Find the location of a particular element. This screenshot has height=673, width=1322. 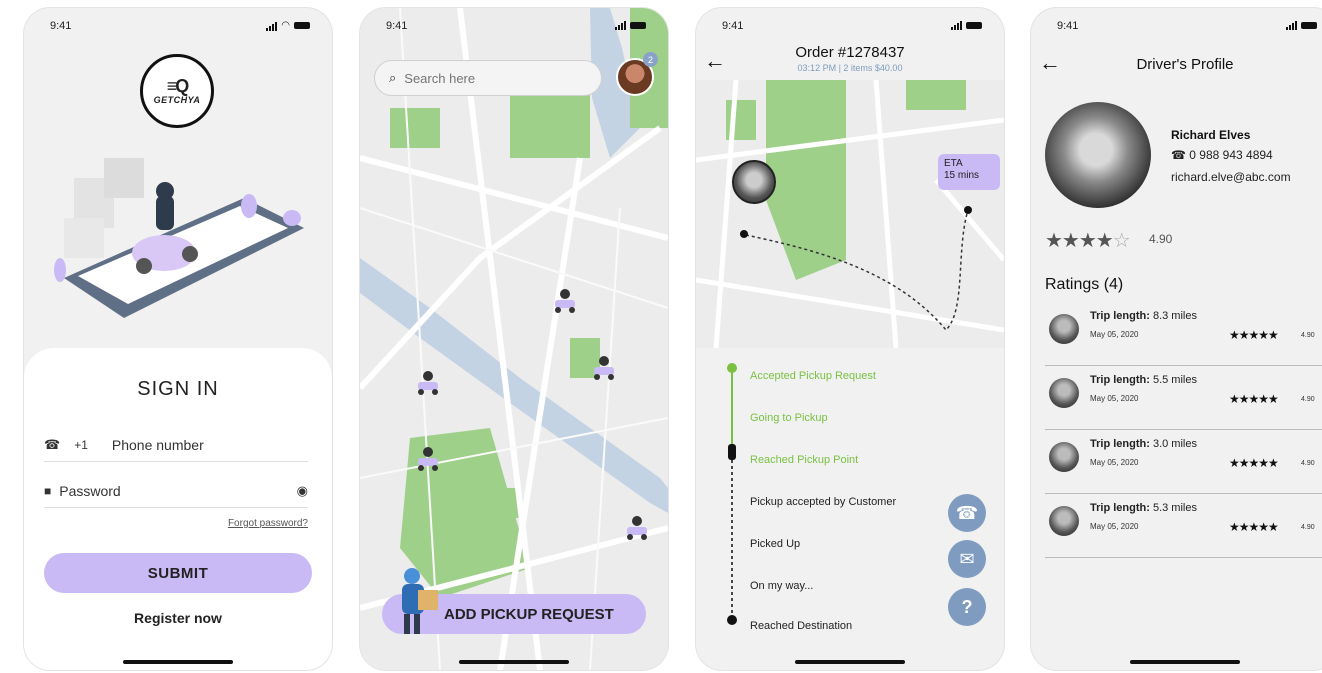

eye-icon: ◉ is located at coordinates (302, 491).